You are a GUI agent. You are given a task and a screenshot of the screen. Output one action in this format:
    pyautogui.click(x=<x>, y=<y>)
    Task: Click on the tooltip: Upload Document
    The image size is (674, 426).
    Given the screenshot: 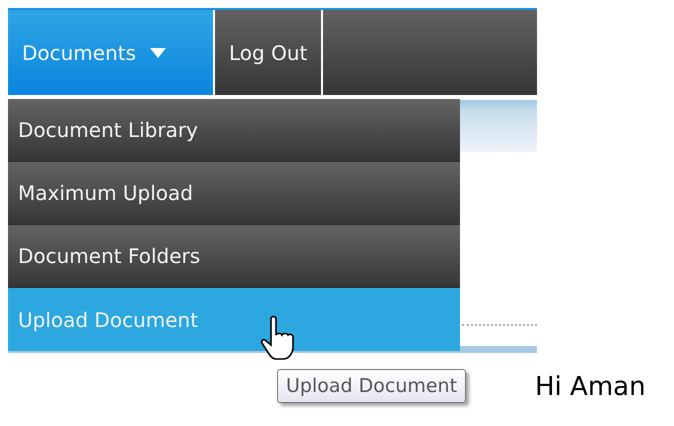 What is the action you would take?
    pyautogui.click(x=371, y=386)
    